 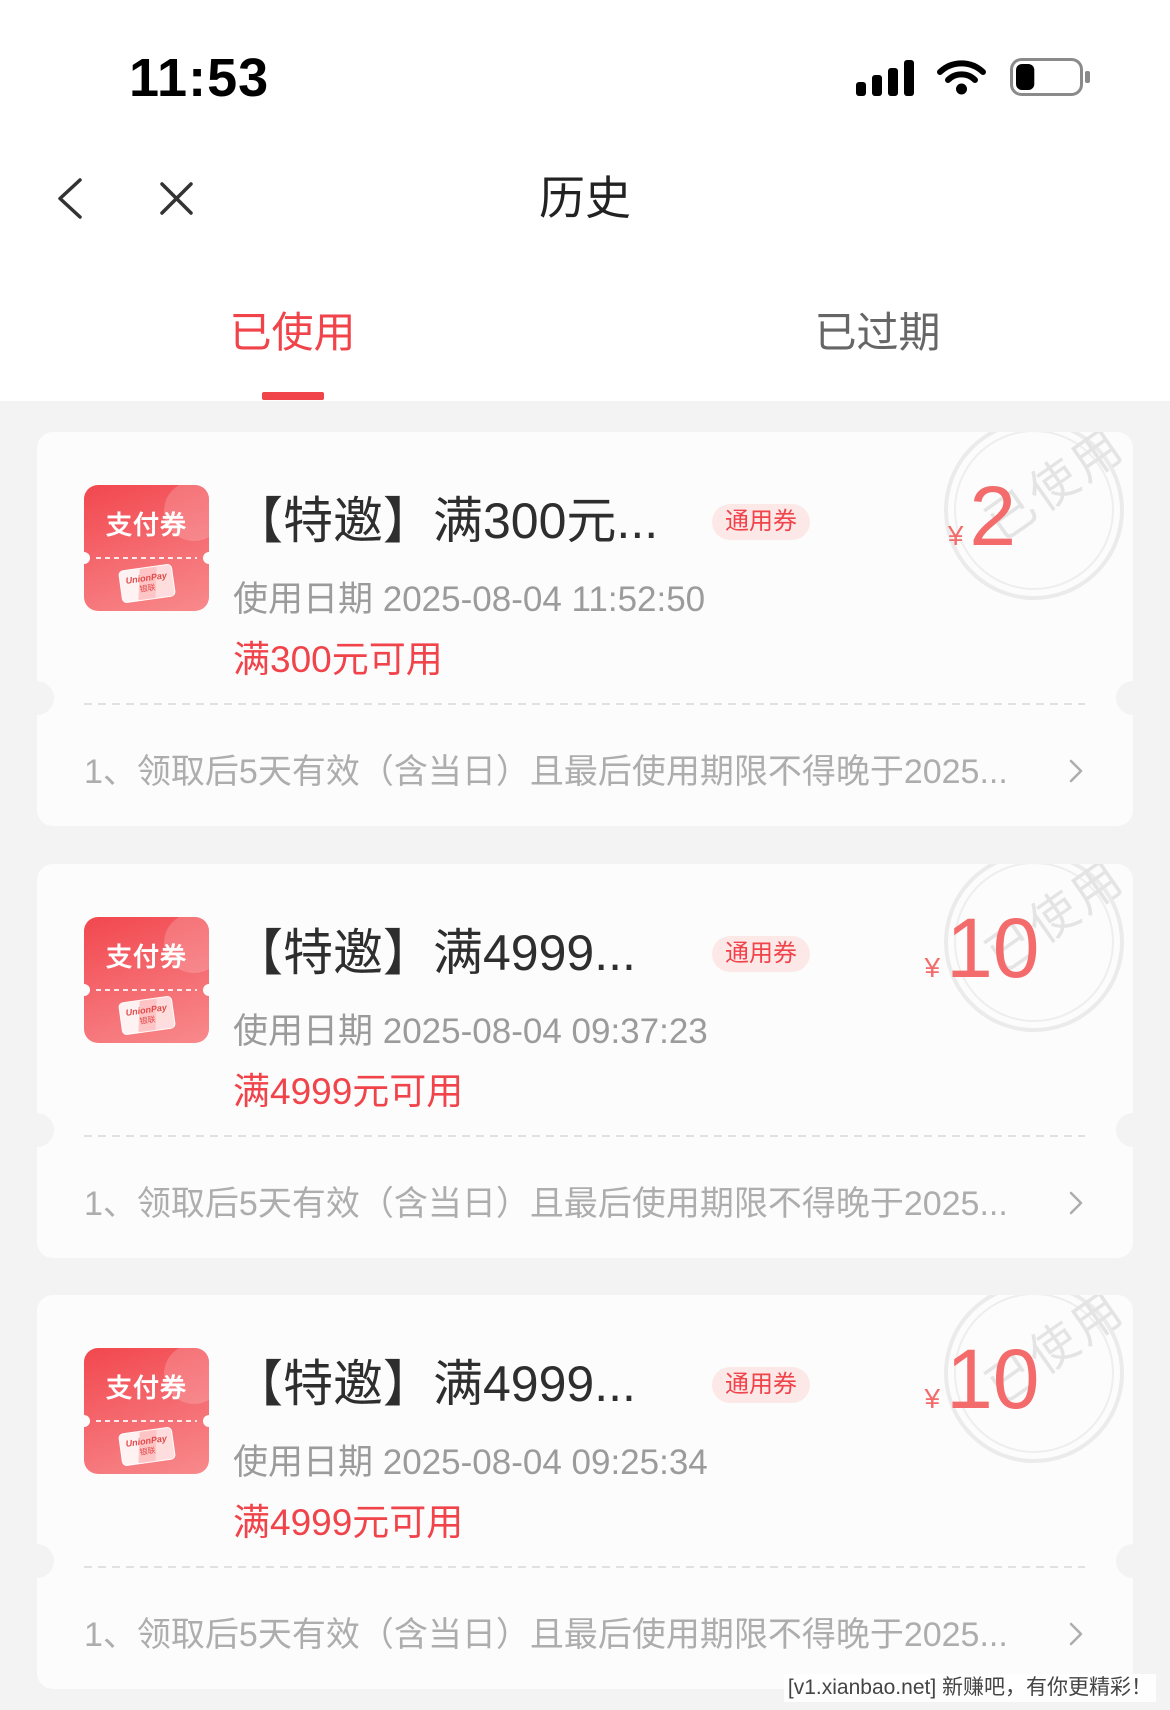 What do you see at coordinates (961, 77) in the screenshot?
I see `wifi-icon` at bounding box center [961, 77].